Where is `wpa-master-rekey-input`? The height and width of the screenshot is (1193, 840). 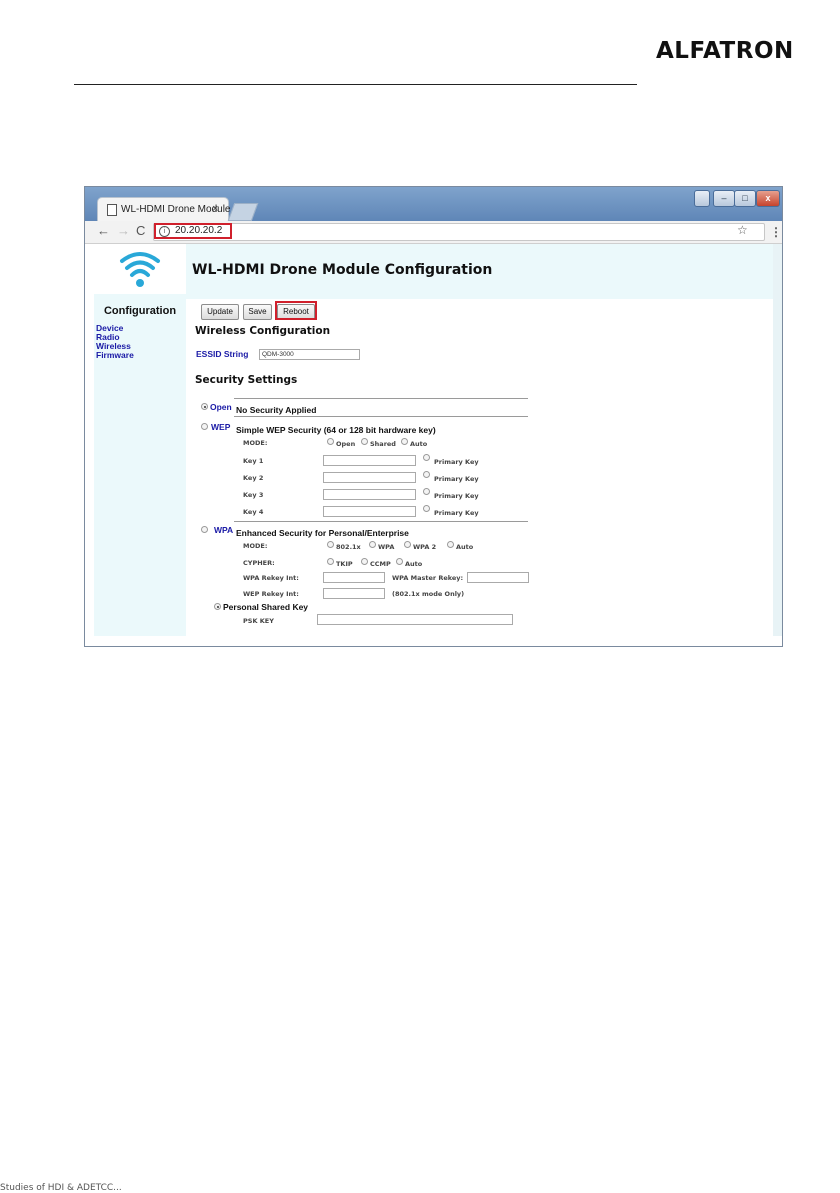 wpa-master-rekey-input is located at coordinates (498, 577).